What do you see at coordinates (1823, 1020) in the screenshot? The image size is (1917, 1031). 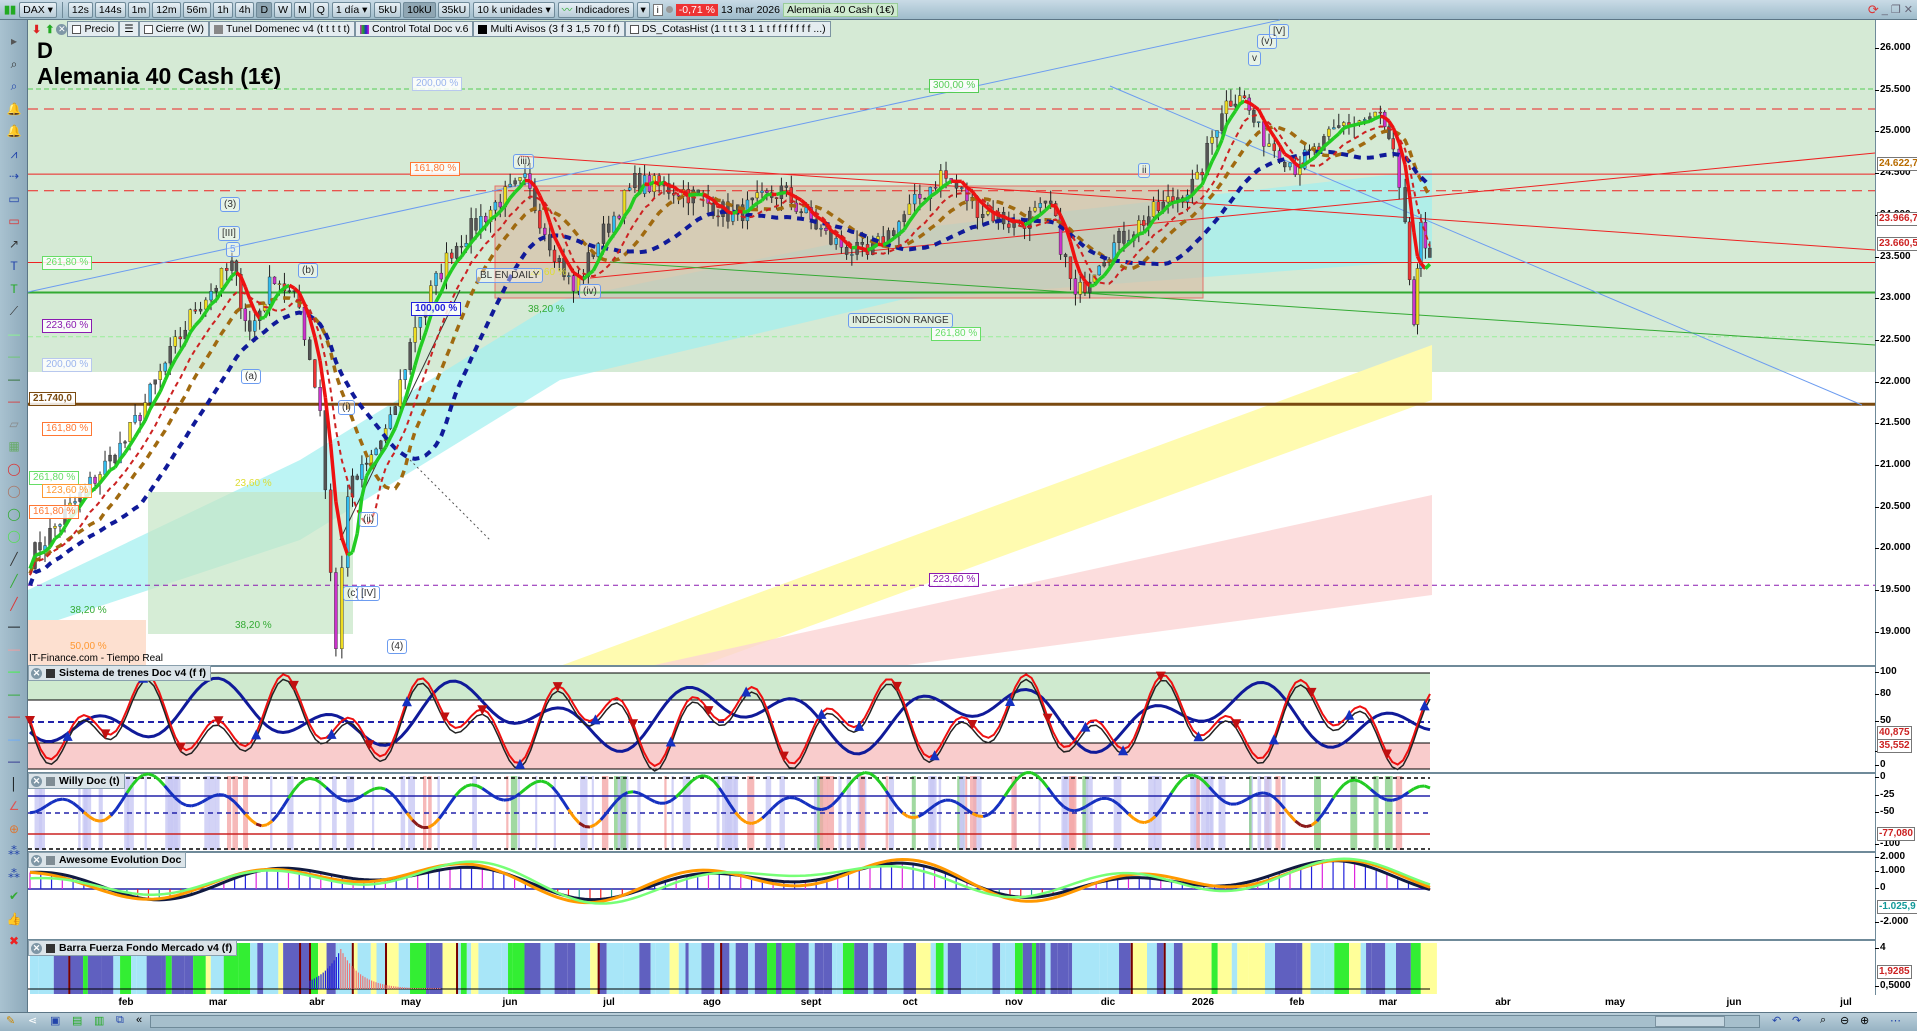 I see `zoom-fit-icon: ⌕` at bounding box center [1823, 1020].